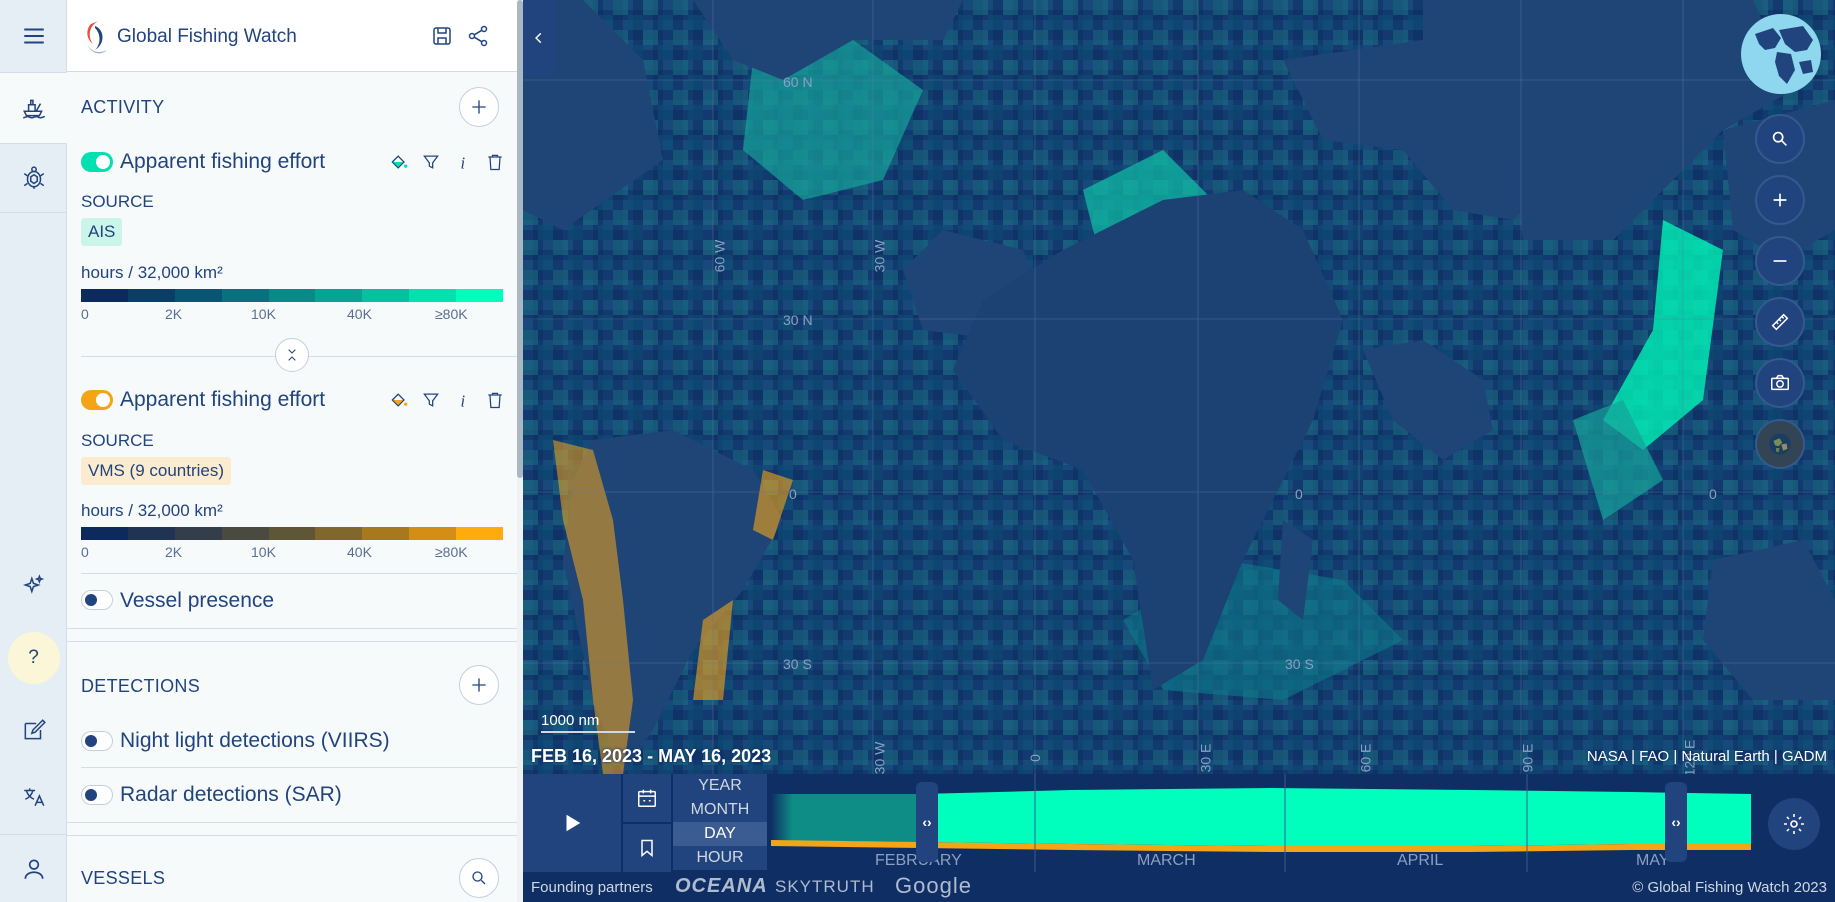 The width and height of the screenshot is (1835, 902). What do you see at coordinates (97, 795) in the screenshot?
I see `layer-toggle-sar` at bounding box center [97, 795].